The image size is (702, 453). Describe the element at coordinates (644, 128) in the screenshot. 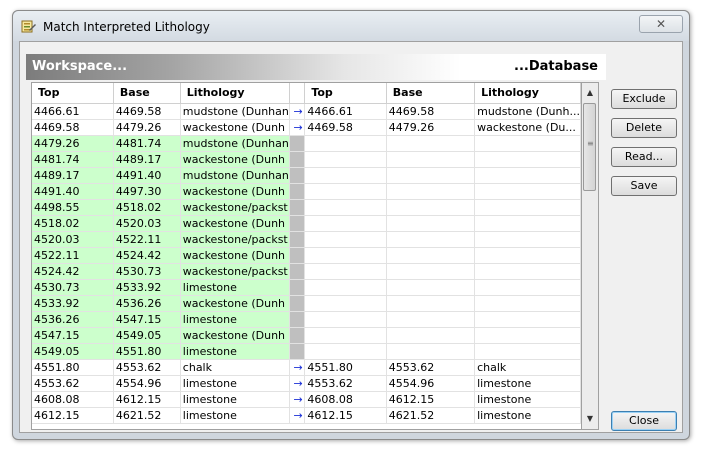

I see `delete-button: Delete` at that location.